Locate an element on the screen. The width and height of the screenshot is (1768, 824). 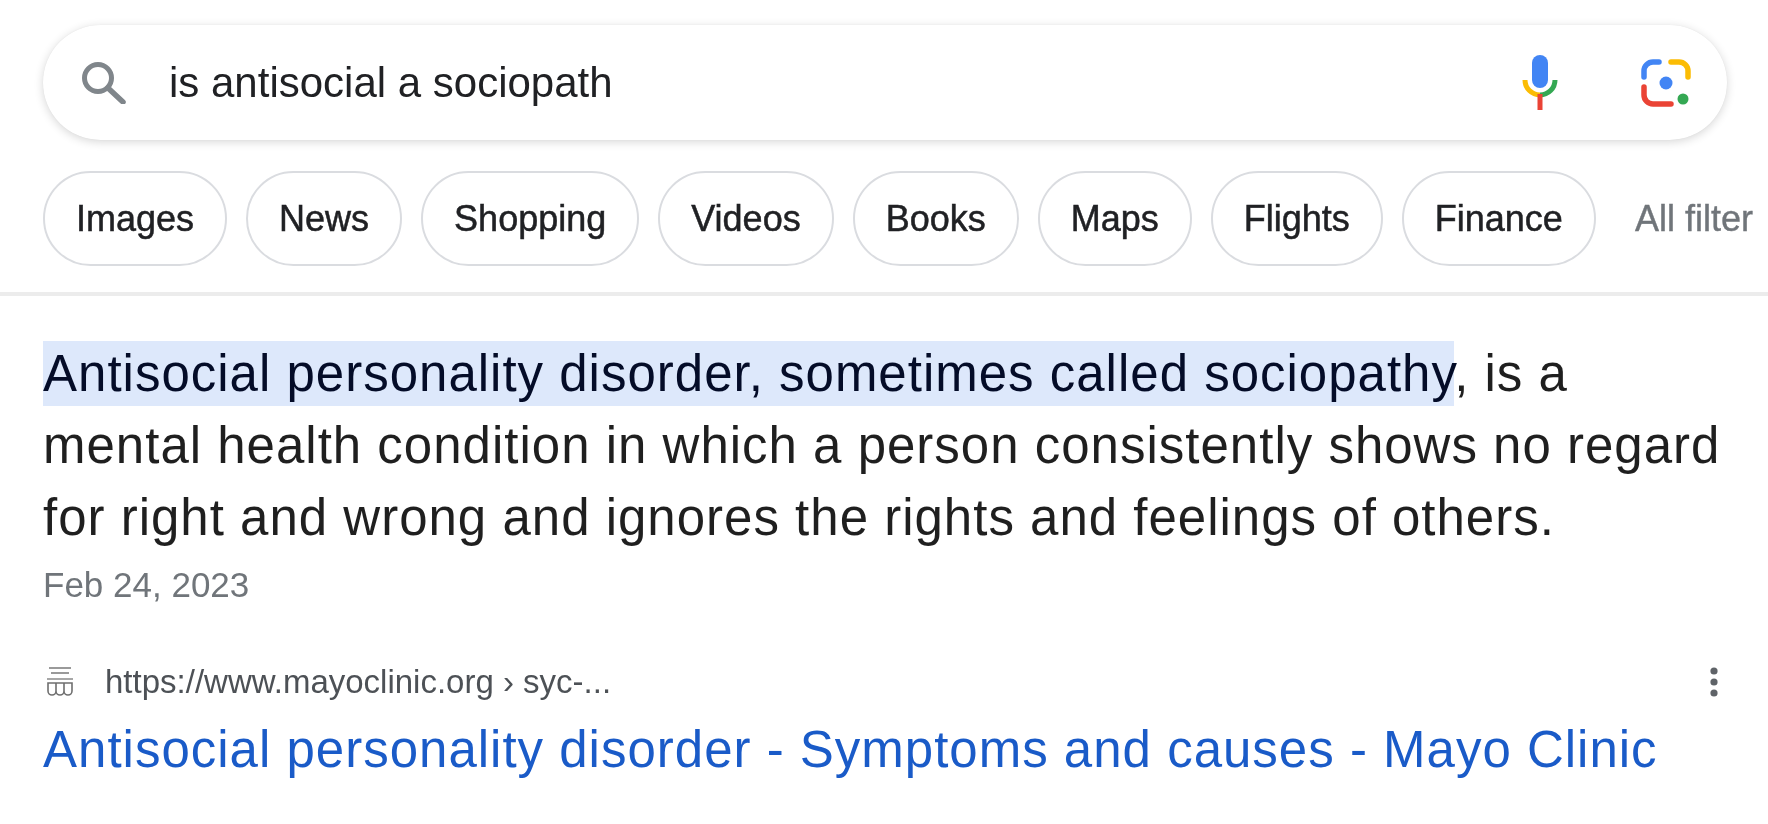
filter-chip: Finance is located at coordinates (1498, 218).